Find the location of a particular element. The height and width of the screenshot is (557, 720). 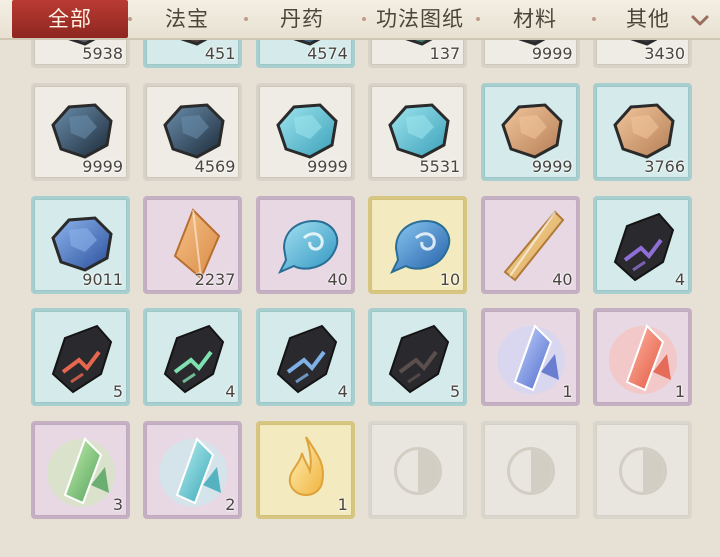

item-count: 5 is located at coordinates (117, 392).